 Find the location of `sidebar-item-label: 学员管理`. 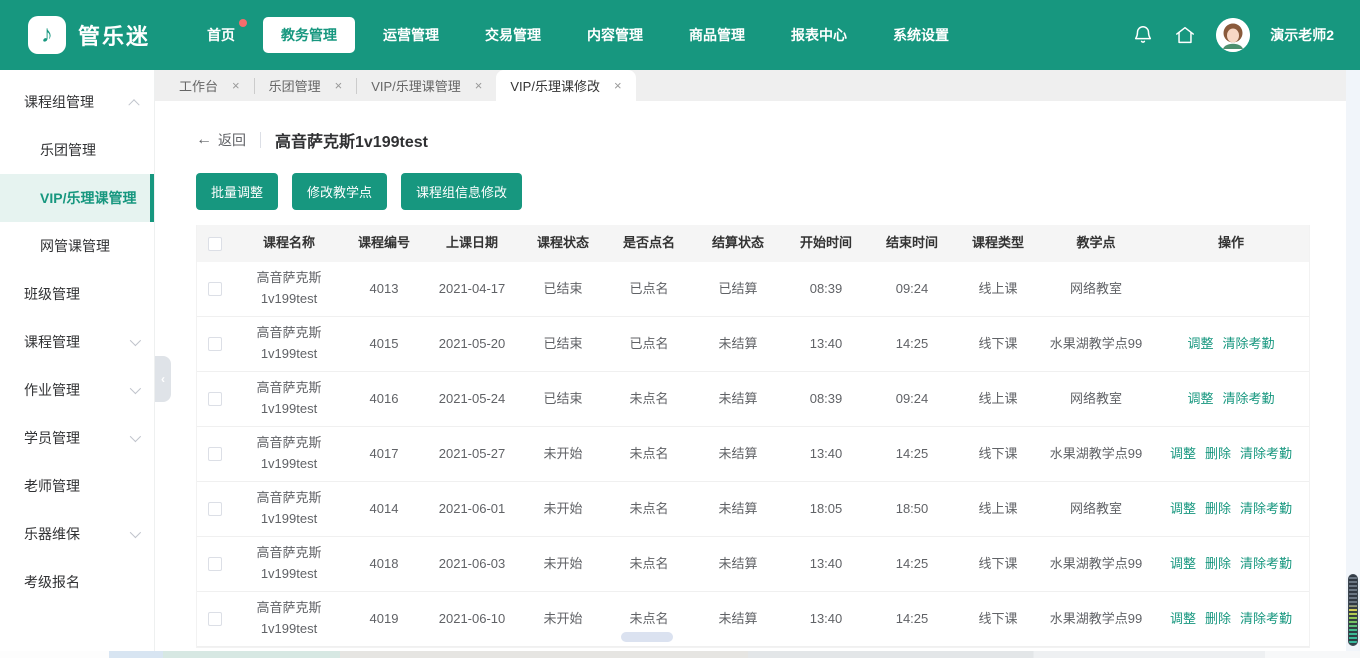

sidebar-item-label: 学员管理 is located at coordinates (52, 438).